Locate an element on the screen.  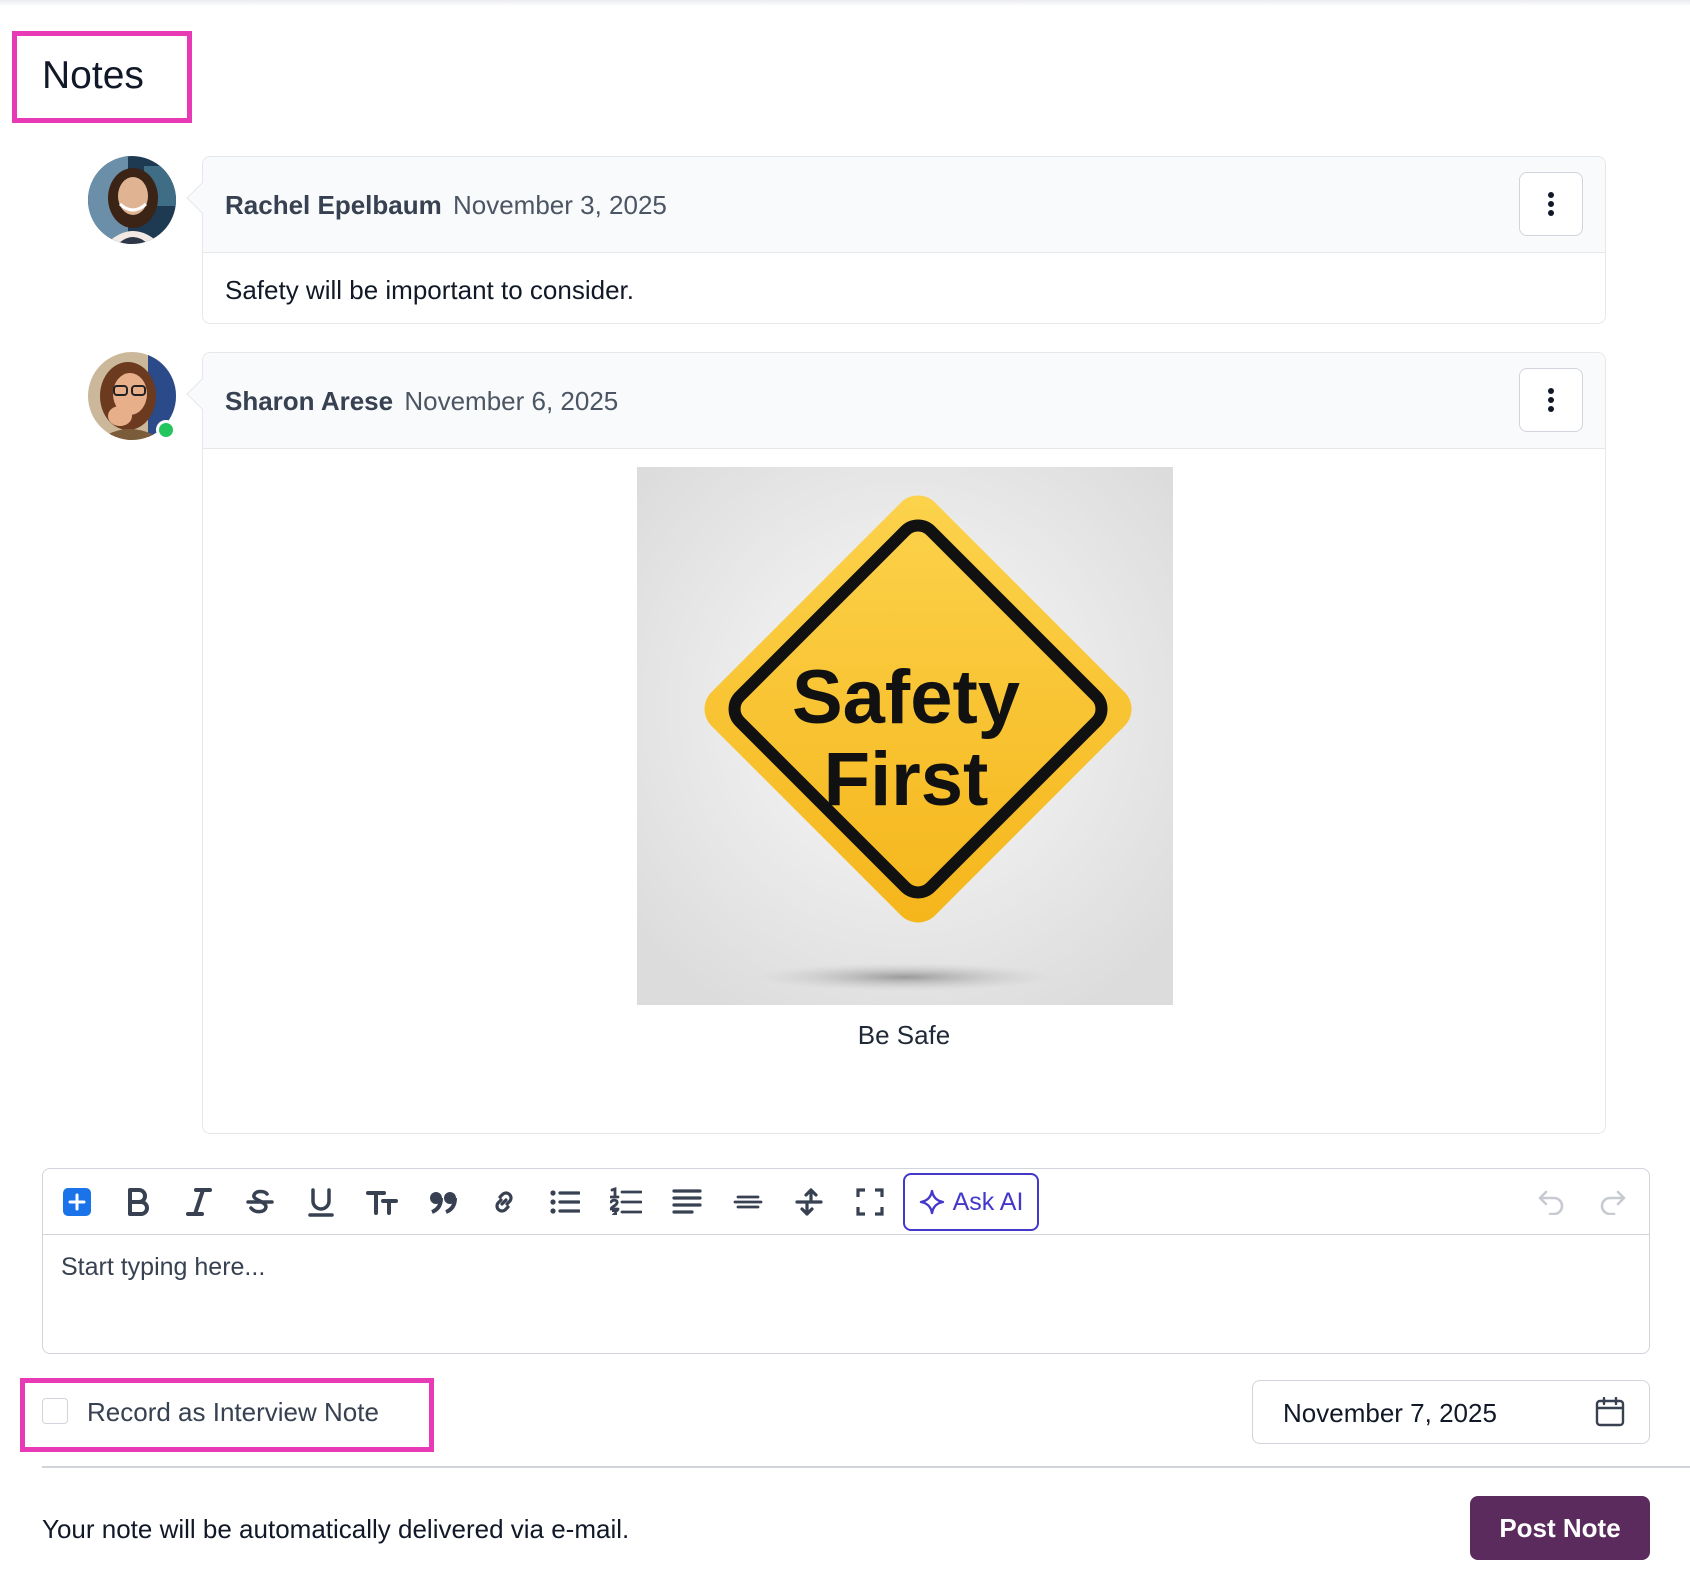
calendar-icon is located at coordinates (1610, 1412).